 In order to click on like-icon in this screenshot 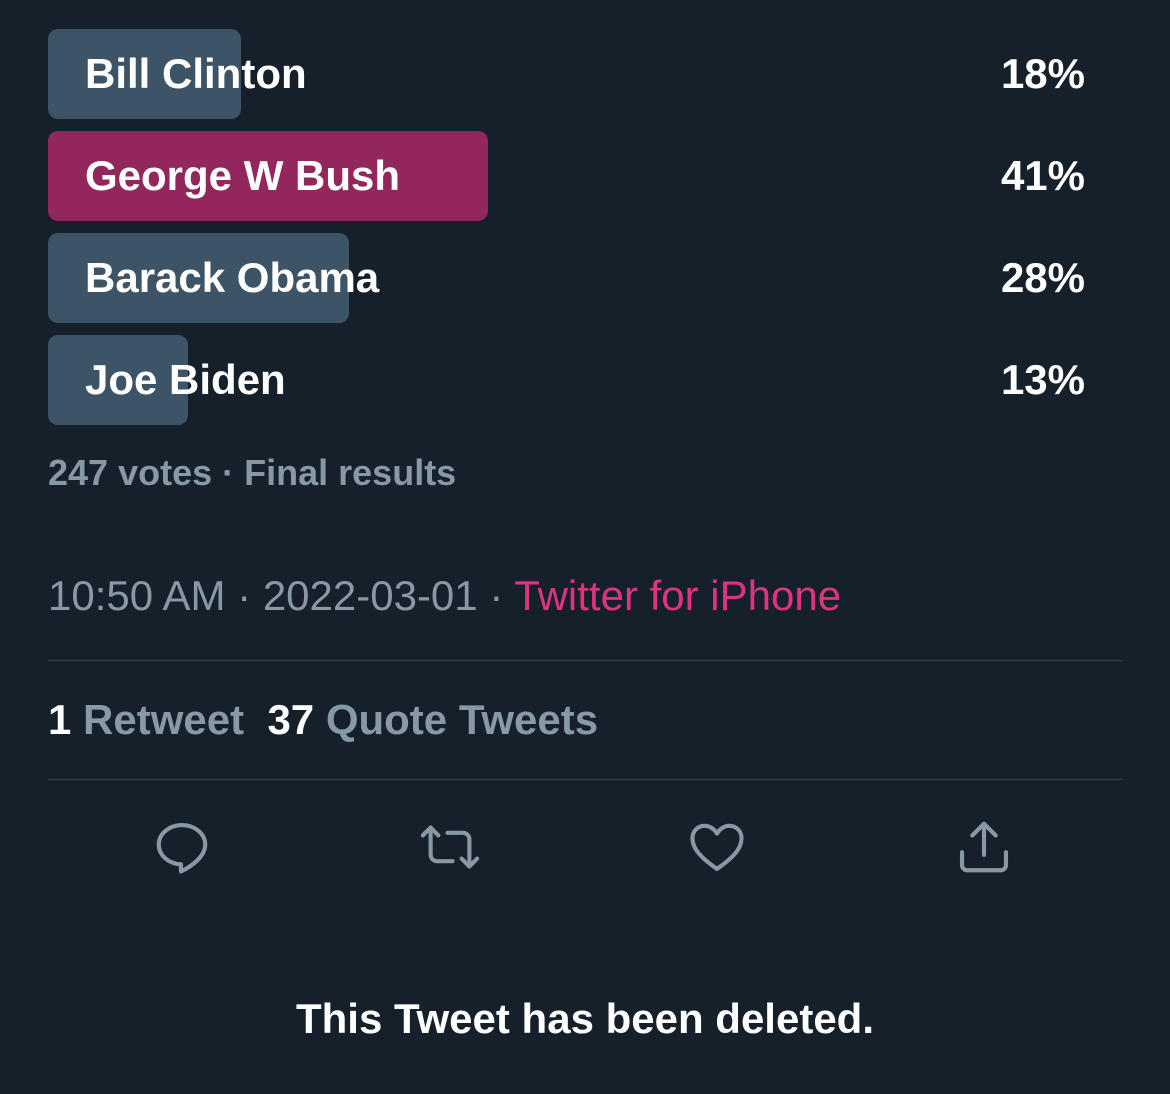, I will do `click(717, 847)`.